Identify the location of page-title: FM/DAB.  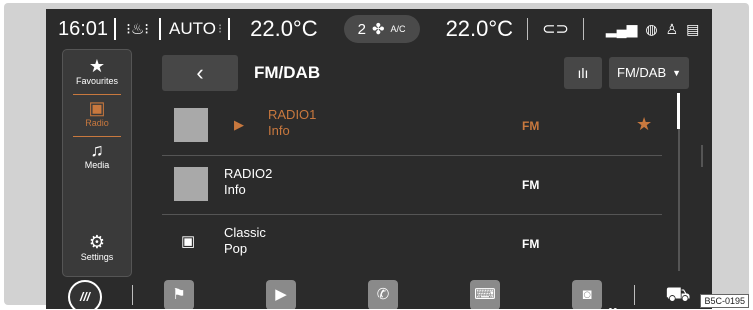
(287, 72).